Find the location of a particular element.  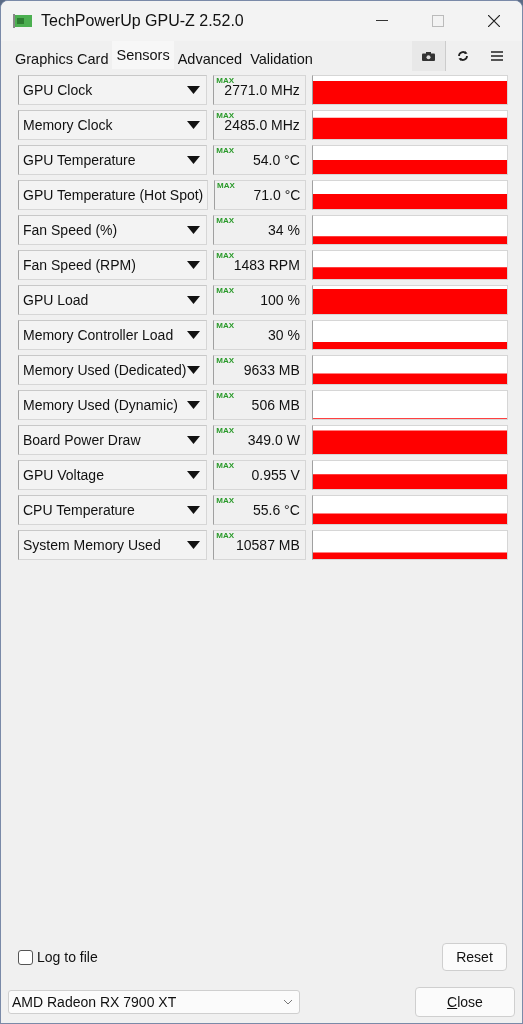

sensor-dropdown: Memory Used (Dedicated) is located at coordinates (113, 370).